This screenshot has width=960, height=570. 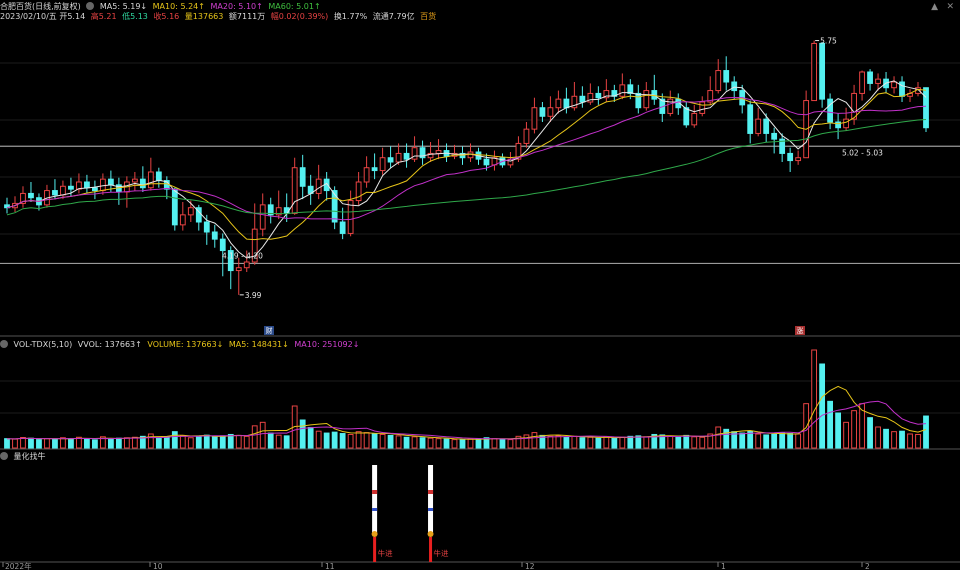 What do you see at coordinates (330, 566) in the screenshot?
I see `x-tick-label: 11` at bounding box center [330, 566].